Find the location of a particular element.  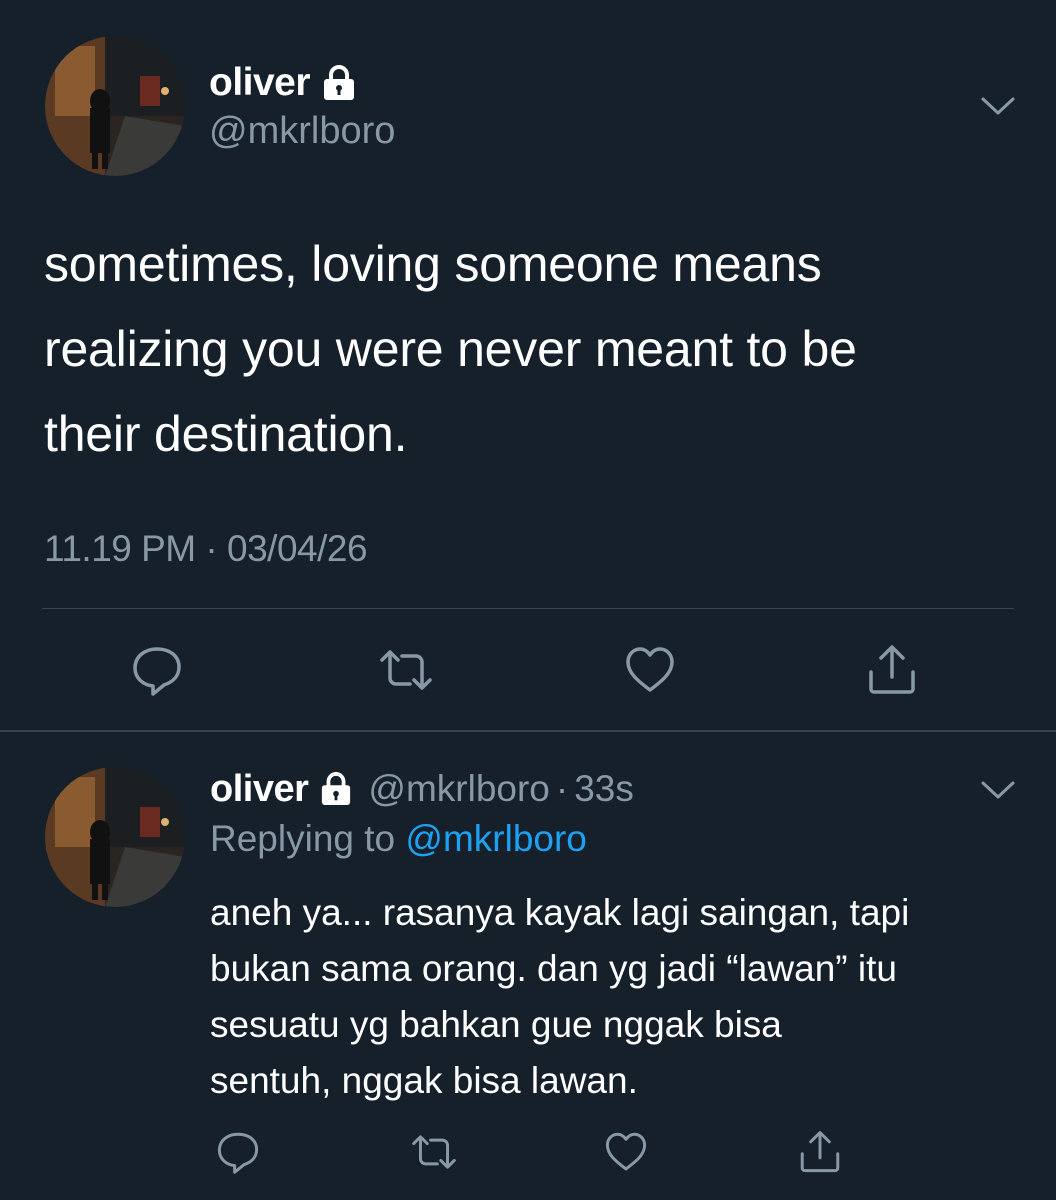

replying-to: Replying to @mkrlboro is located at coordinates (398, 839).